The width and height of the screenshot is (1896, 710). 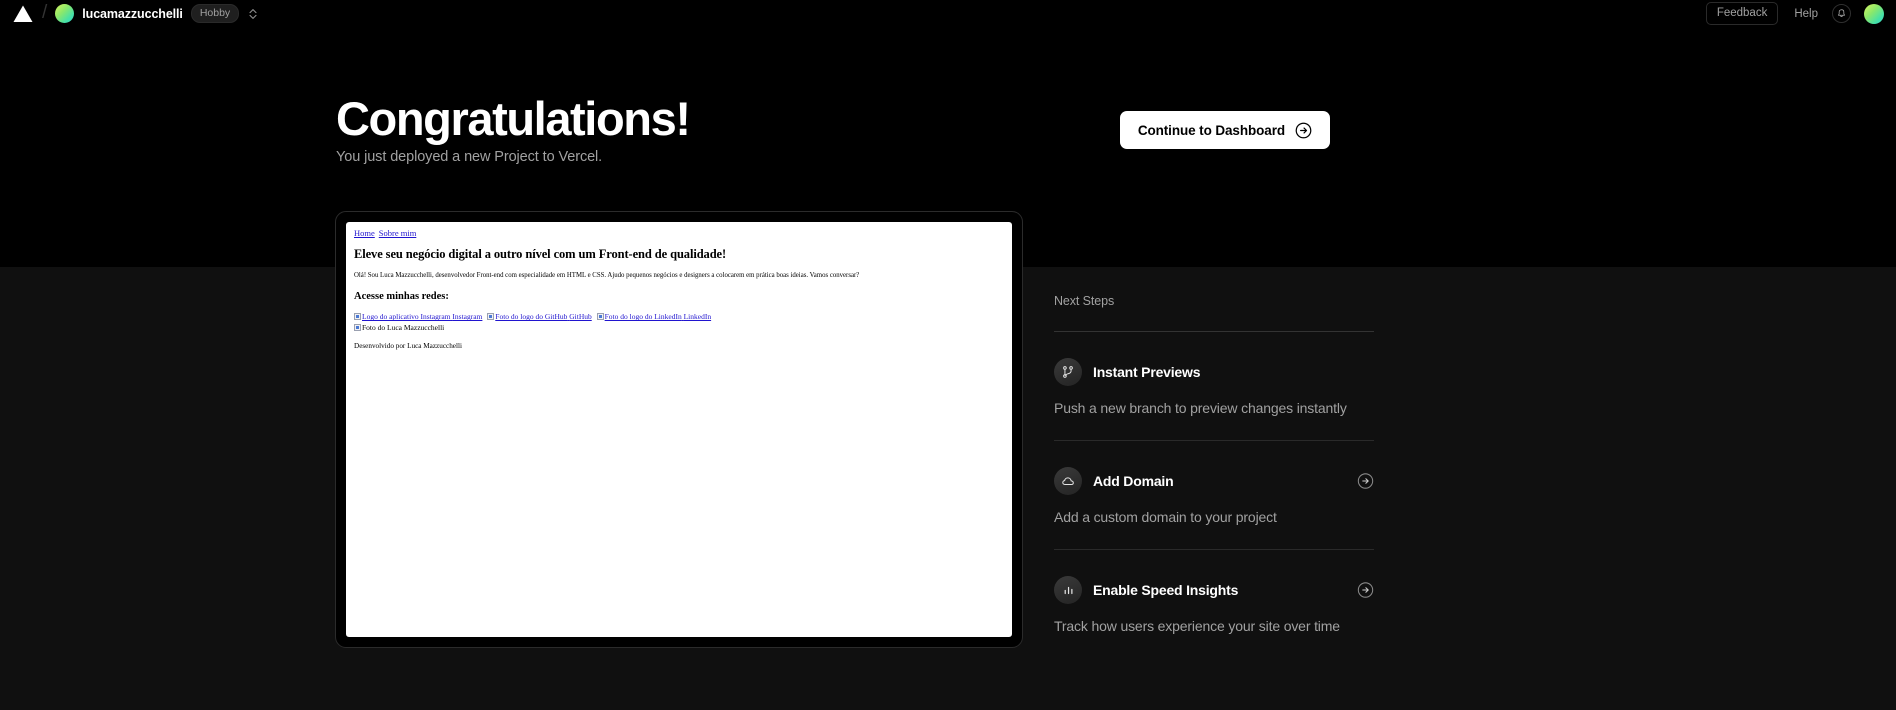 I want to click on vercel-triangle-icon, so click(x=23, y=14).